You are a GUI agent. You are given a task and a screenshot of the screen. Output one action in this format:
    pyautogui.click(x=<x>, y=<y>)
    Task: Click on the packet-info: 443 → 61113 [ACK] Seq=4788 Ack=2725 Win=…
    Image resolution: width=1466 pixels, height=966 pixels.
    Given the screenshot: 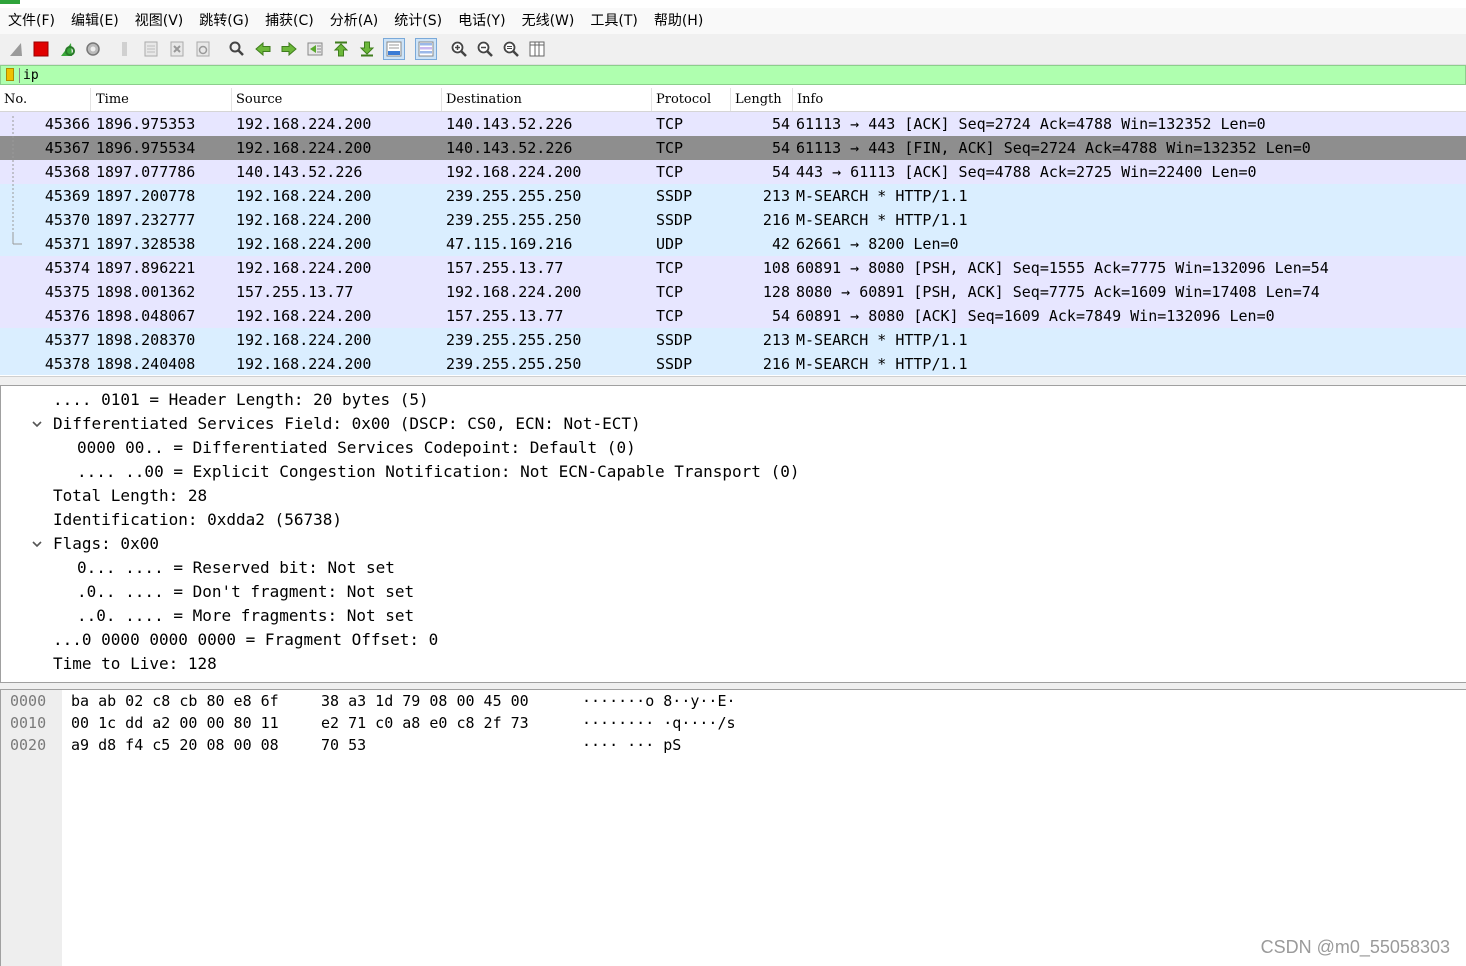 What is the action you would take?
    pyautogui.click(x=1026, y=172)
    